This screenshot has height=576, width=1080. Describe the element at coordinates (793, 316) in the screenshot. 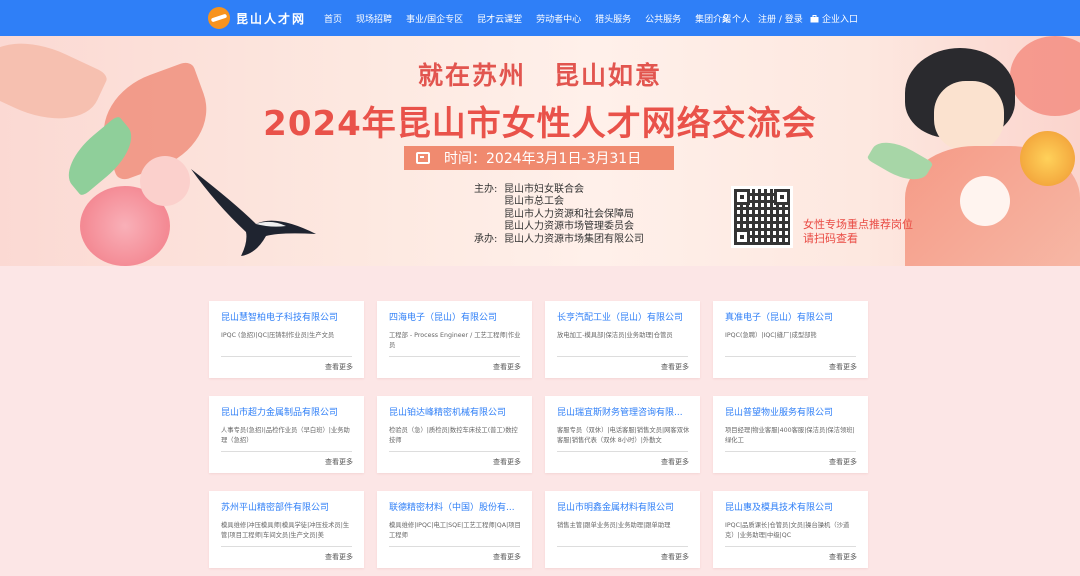

I see `company-name: 真准电子（昆山）有限公司` at that location.